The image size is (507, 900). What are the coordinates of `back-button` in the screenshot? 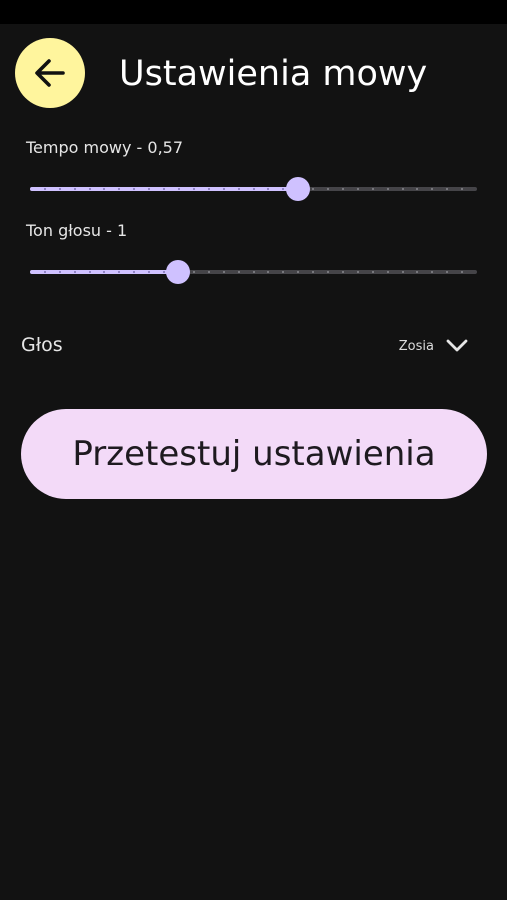 It's located at (50, 73).